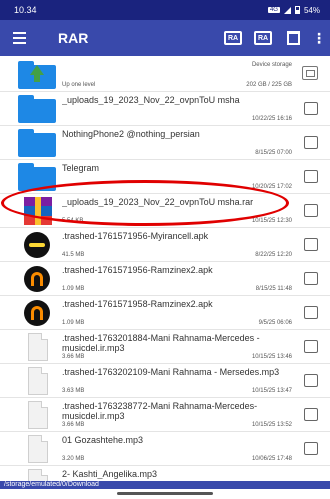 The width and height of the screenshot is (330, 499). I want to click on network-type: 4G, so click(273, 10).